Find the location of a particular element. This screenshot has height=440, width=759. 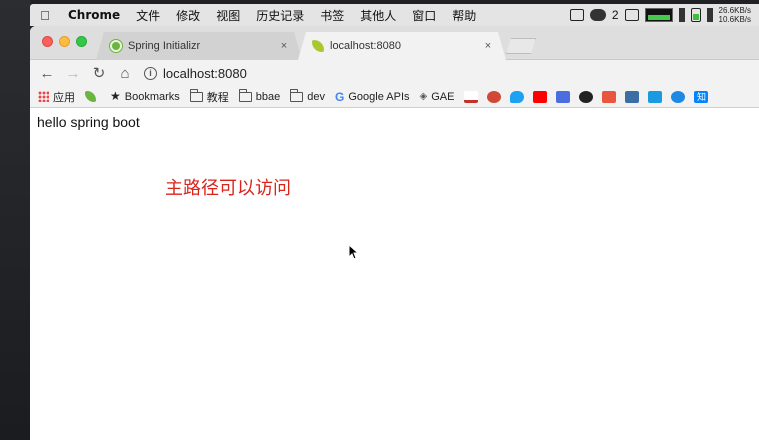

menu-app-name: Chrome is located at coordinates (94, 15).